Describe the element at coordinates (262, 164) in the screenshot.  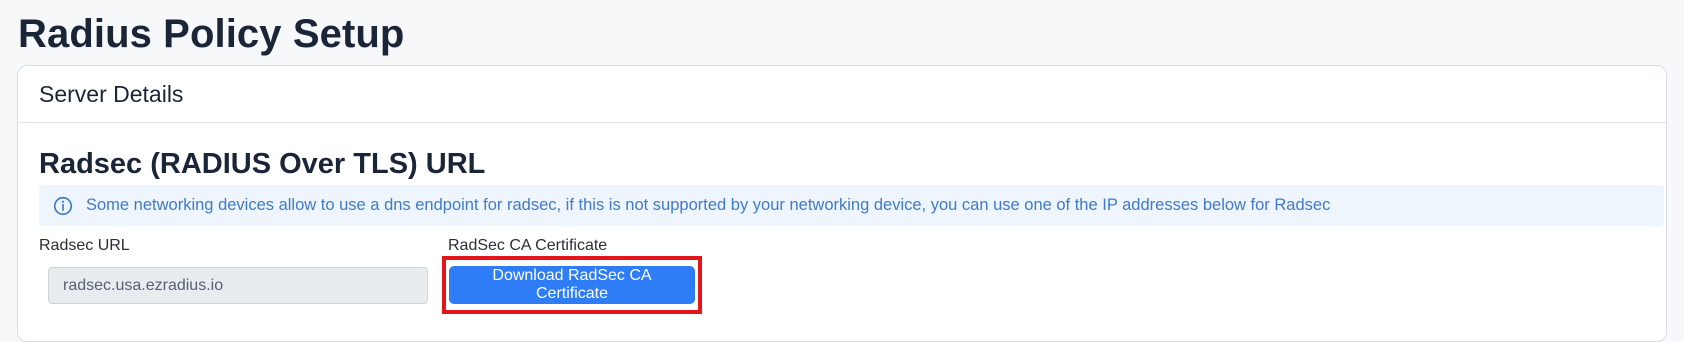
I see `radsec-section-title: Radsec (RADIUS Over TLS) URL` at that location.